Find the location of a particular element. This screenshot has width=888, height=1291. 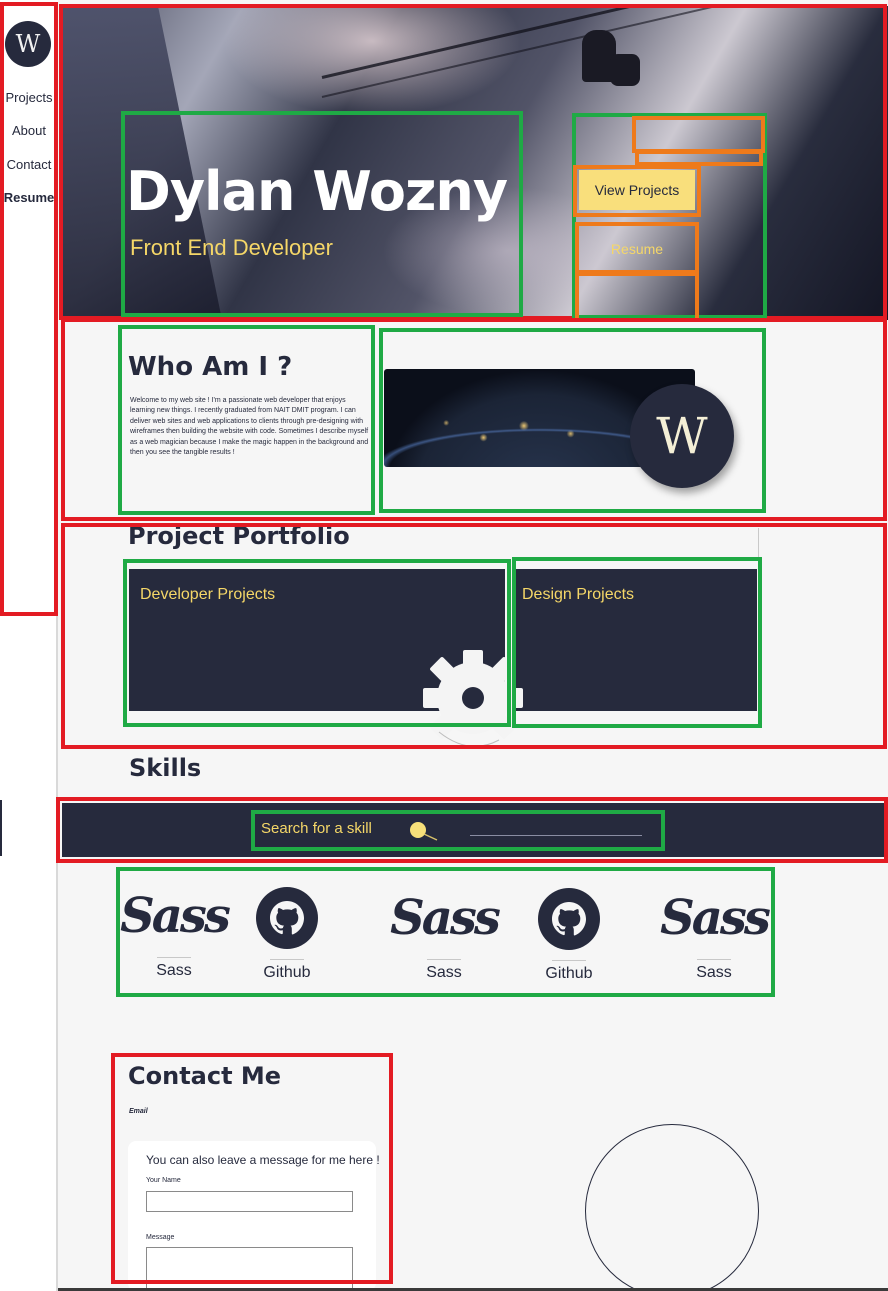

message-field is located at coordinates (249, 1269).